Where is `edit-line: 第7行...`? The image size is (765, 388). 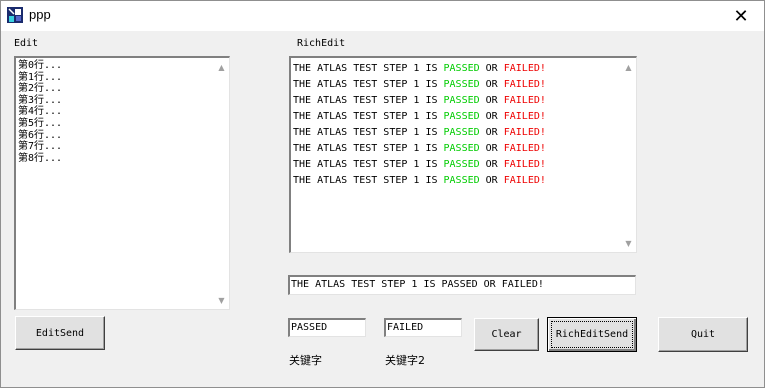
edit-line: 第7行... is located at coordinates (40, 147).